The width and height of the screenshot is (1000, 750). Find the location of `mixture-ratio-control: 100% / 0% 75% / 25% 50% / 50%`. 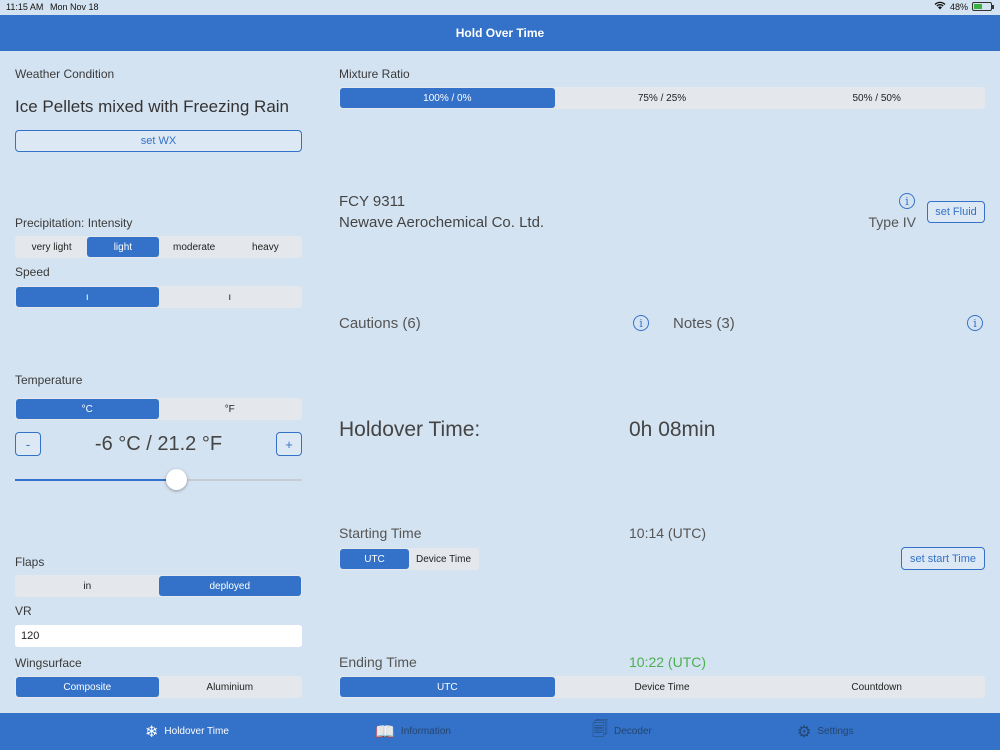

mixture-ratio-control: 100% / 0% 75% / 25% 50% / 50% is located at coordinates (662, 98).